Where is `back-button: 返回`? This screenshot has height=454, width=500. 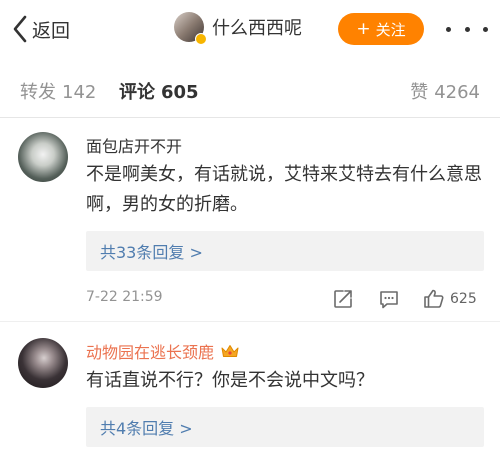 back-button: 返回 is located at coordinates (41, 29).